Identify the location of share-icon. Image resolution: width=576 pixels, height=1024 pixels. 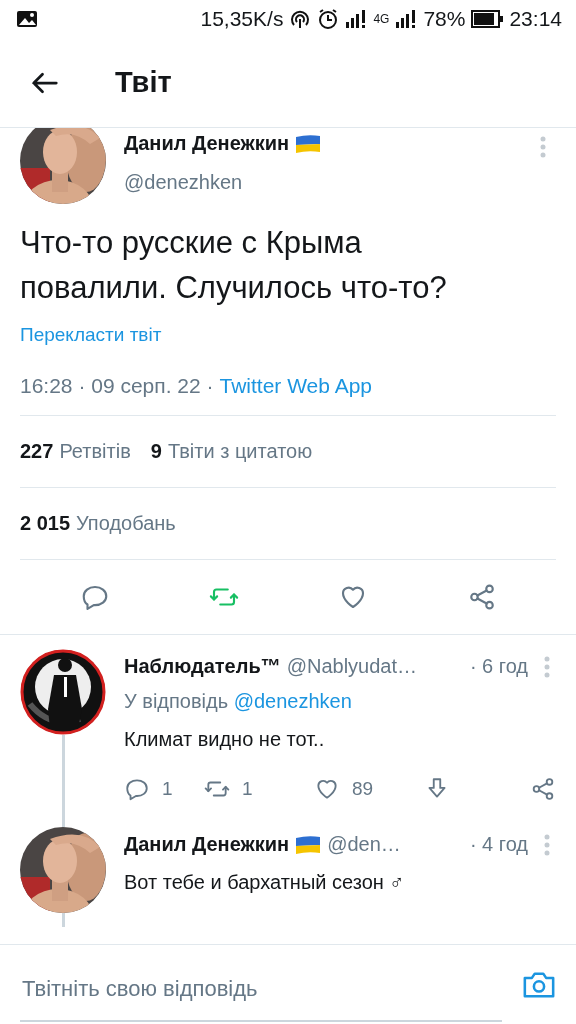
(543, 789).